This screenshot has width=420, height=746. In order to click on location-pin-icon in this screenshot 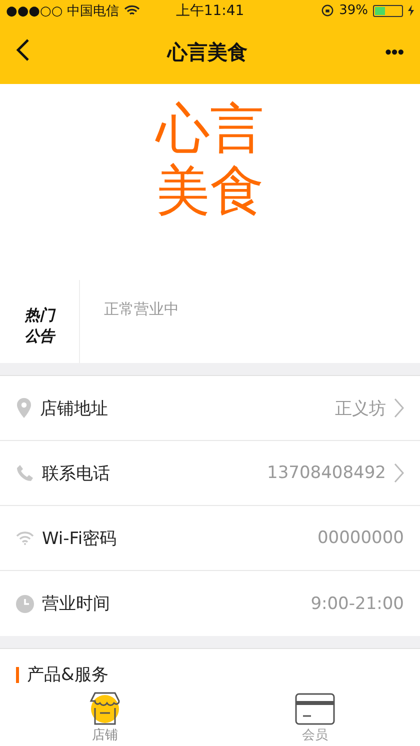, I will do `click(24, 408)`.